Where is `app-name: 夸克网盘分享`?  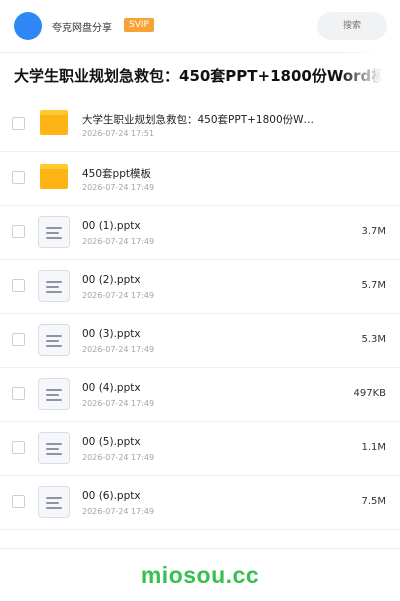 app-name: 夸克网盘分享 is located at coordinates (82, 28).